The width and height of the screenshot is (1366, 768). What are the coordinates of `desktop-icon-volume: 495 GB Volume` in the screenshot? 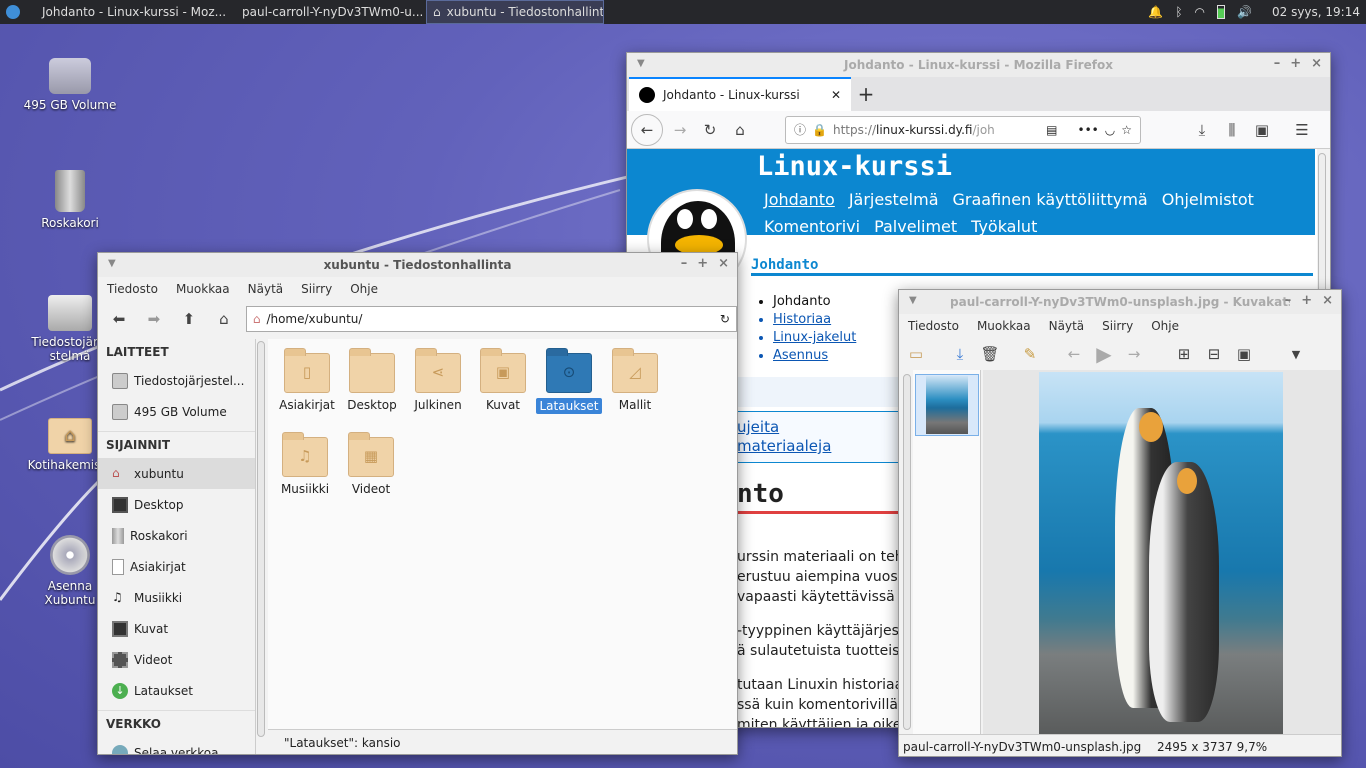 It's located at (70, 82).